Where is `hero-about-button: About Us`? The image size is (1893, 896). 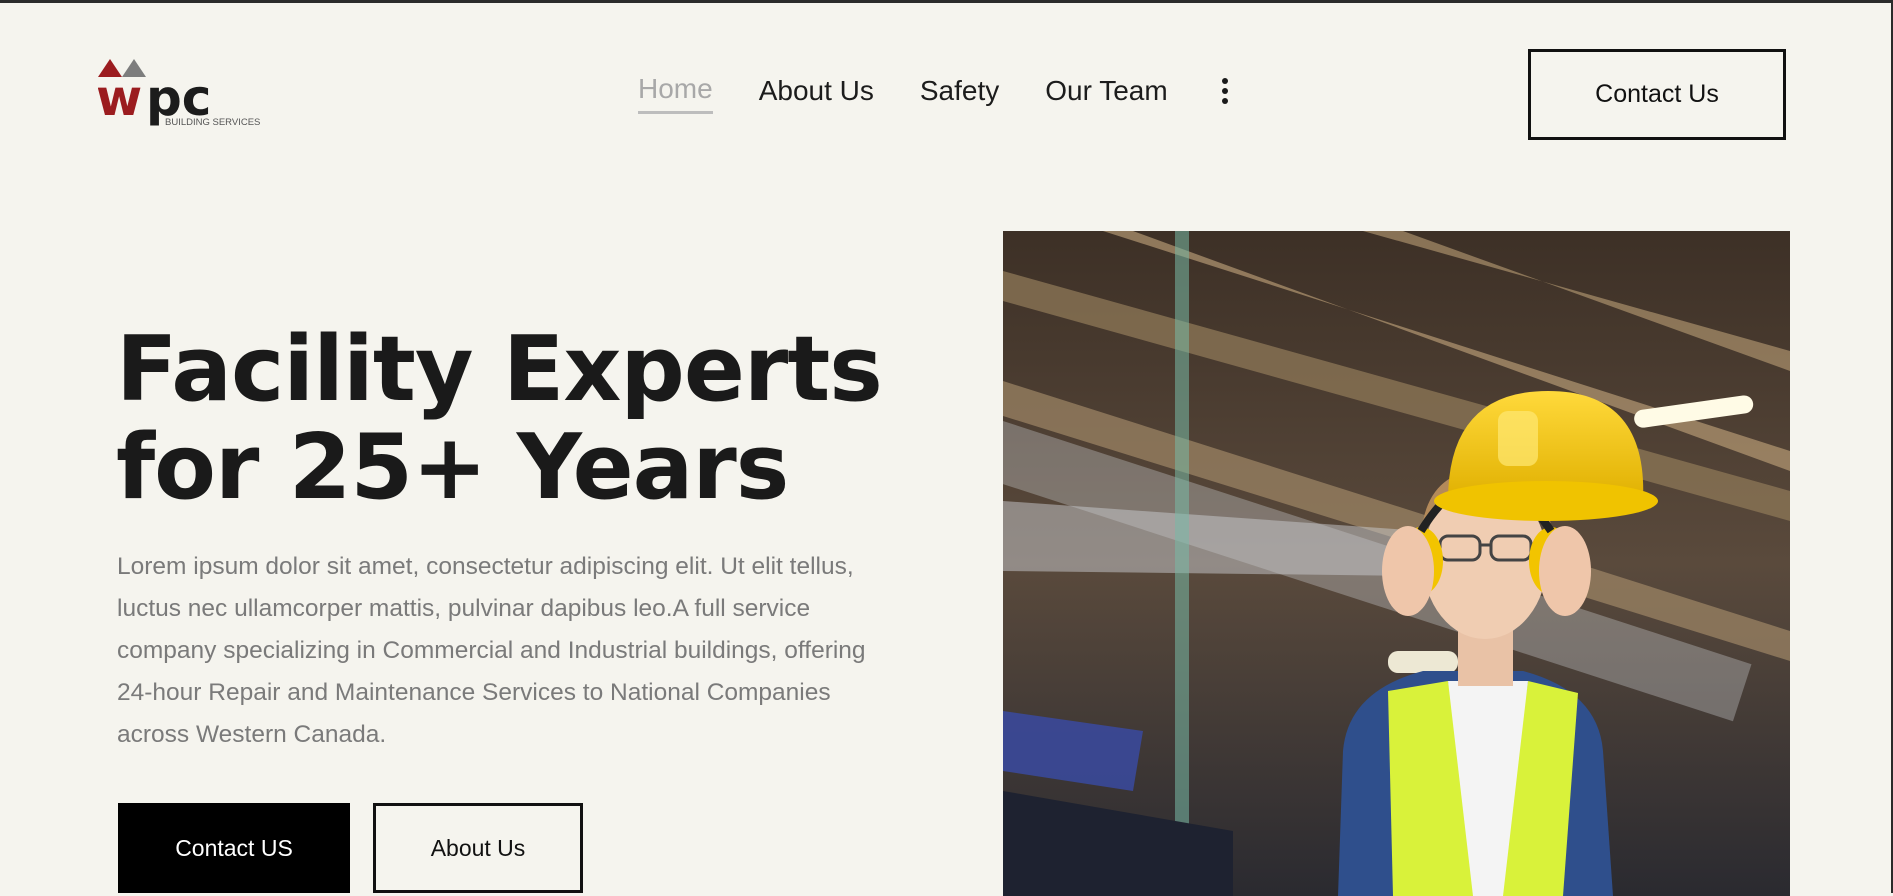 hero-about-button: About Us is located at coordinates (478, 848).